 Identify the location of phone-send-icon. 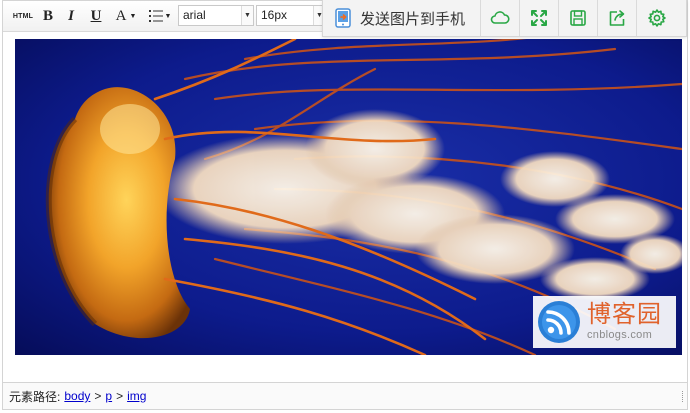
(343, 18).